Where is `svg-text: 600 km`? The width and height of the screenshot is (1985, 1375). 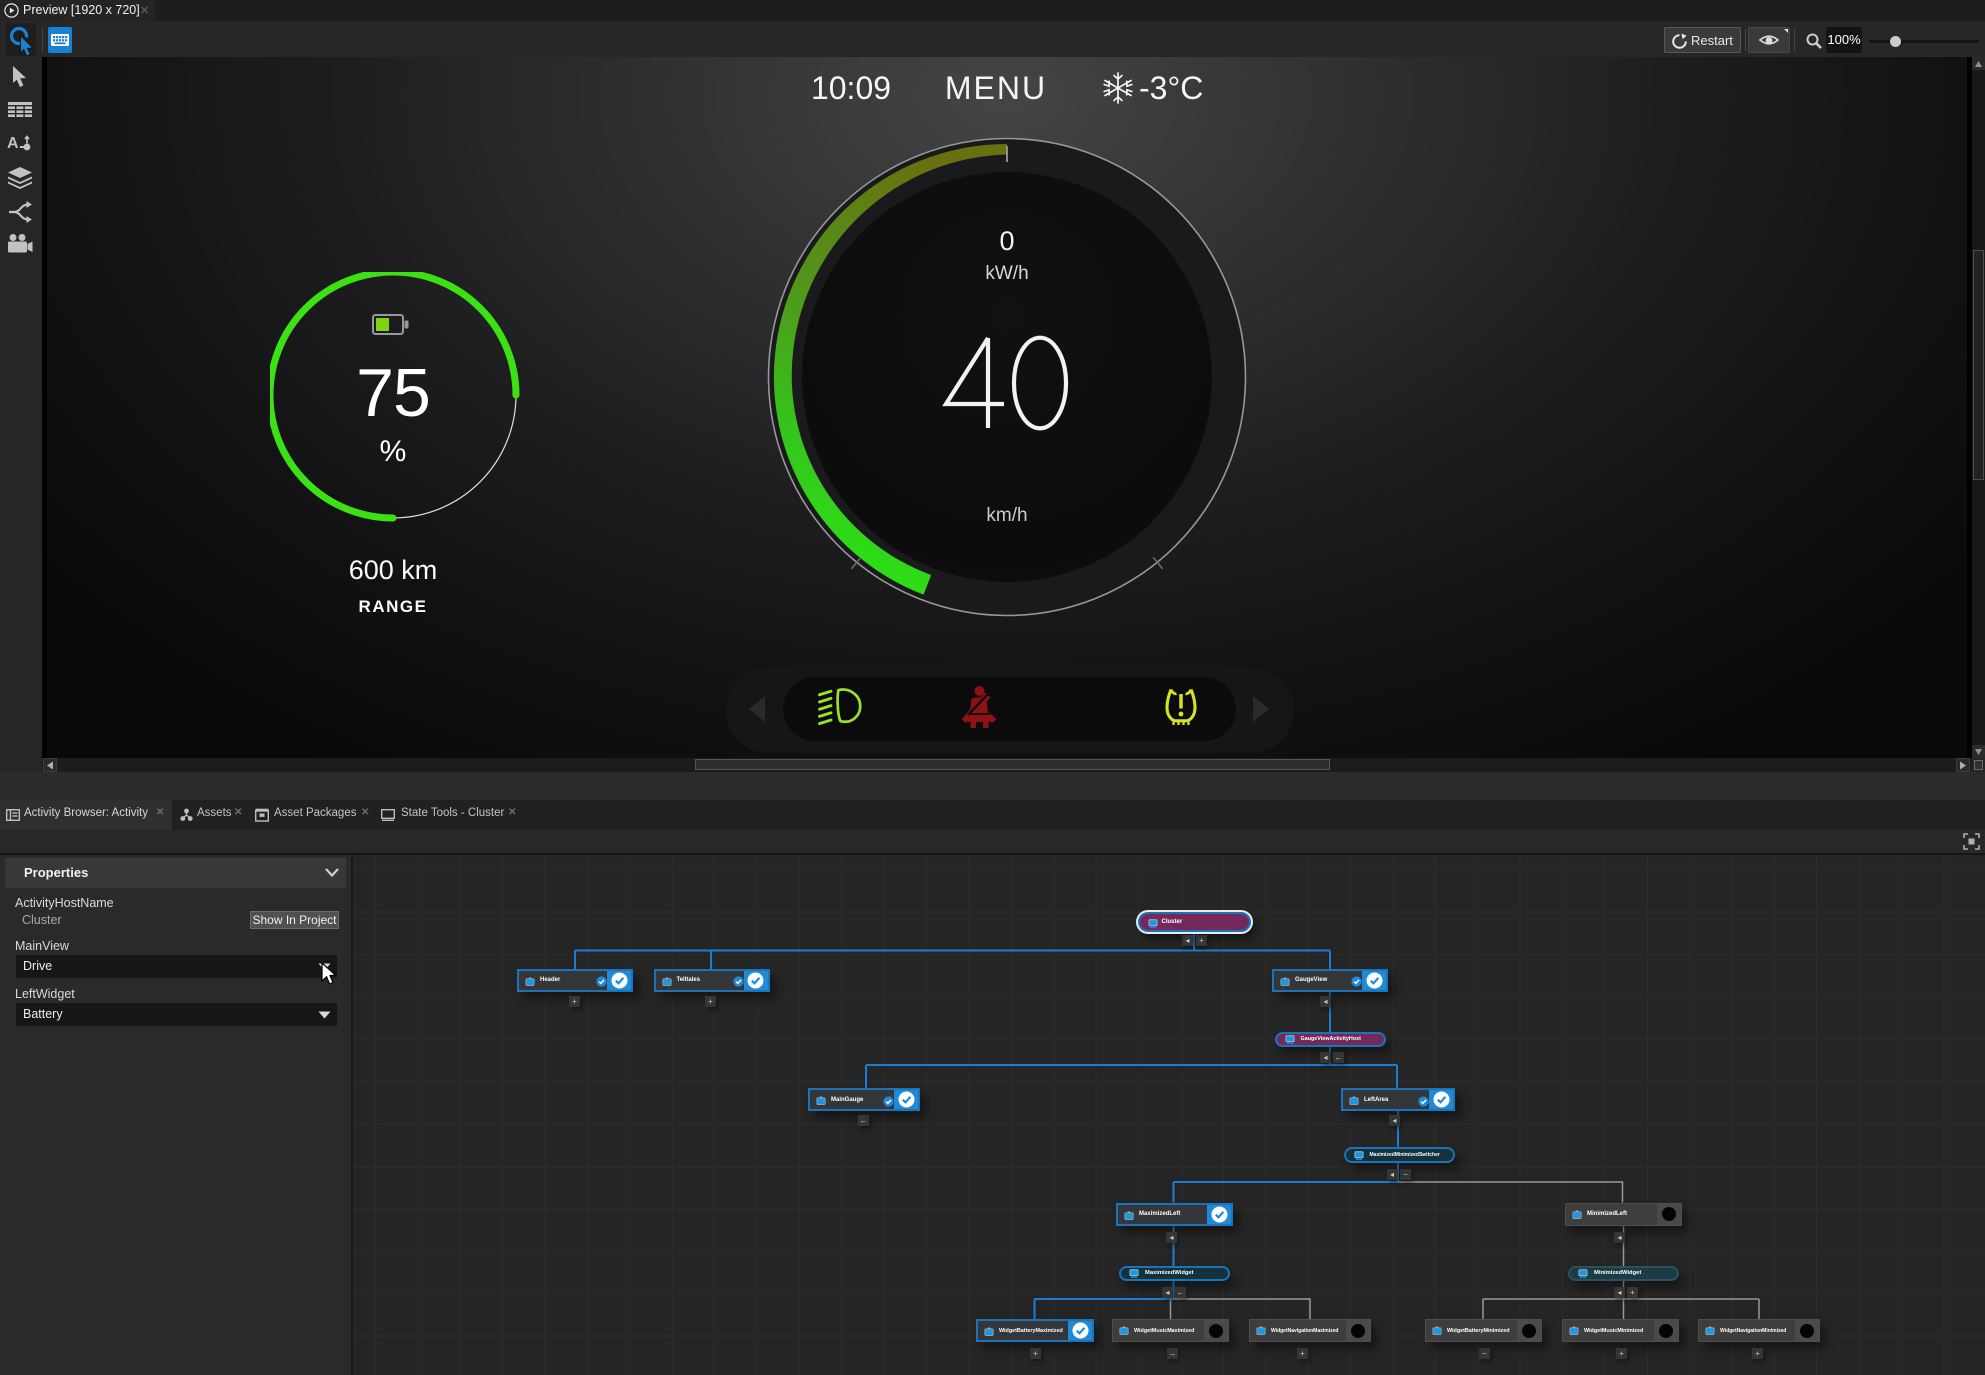 svg-text: 600 km is located at coordinates (393, 570).